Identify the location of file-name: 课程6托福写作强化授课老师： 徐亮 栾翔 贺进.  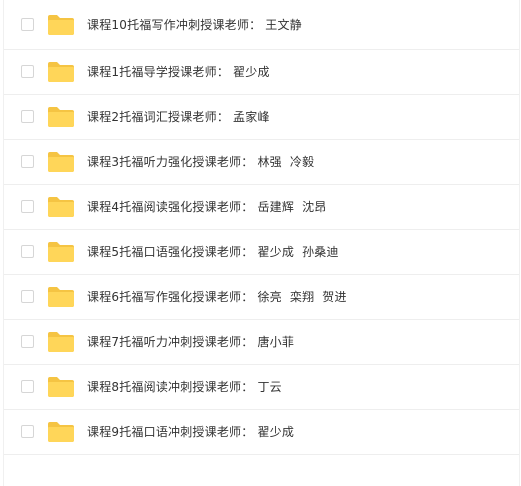
(217, 297).